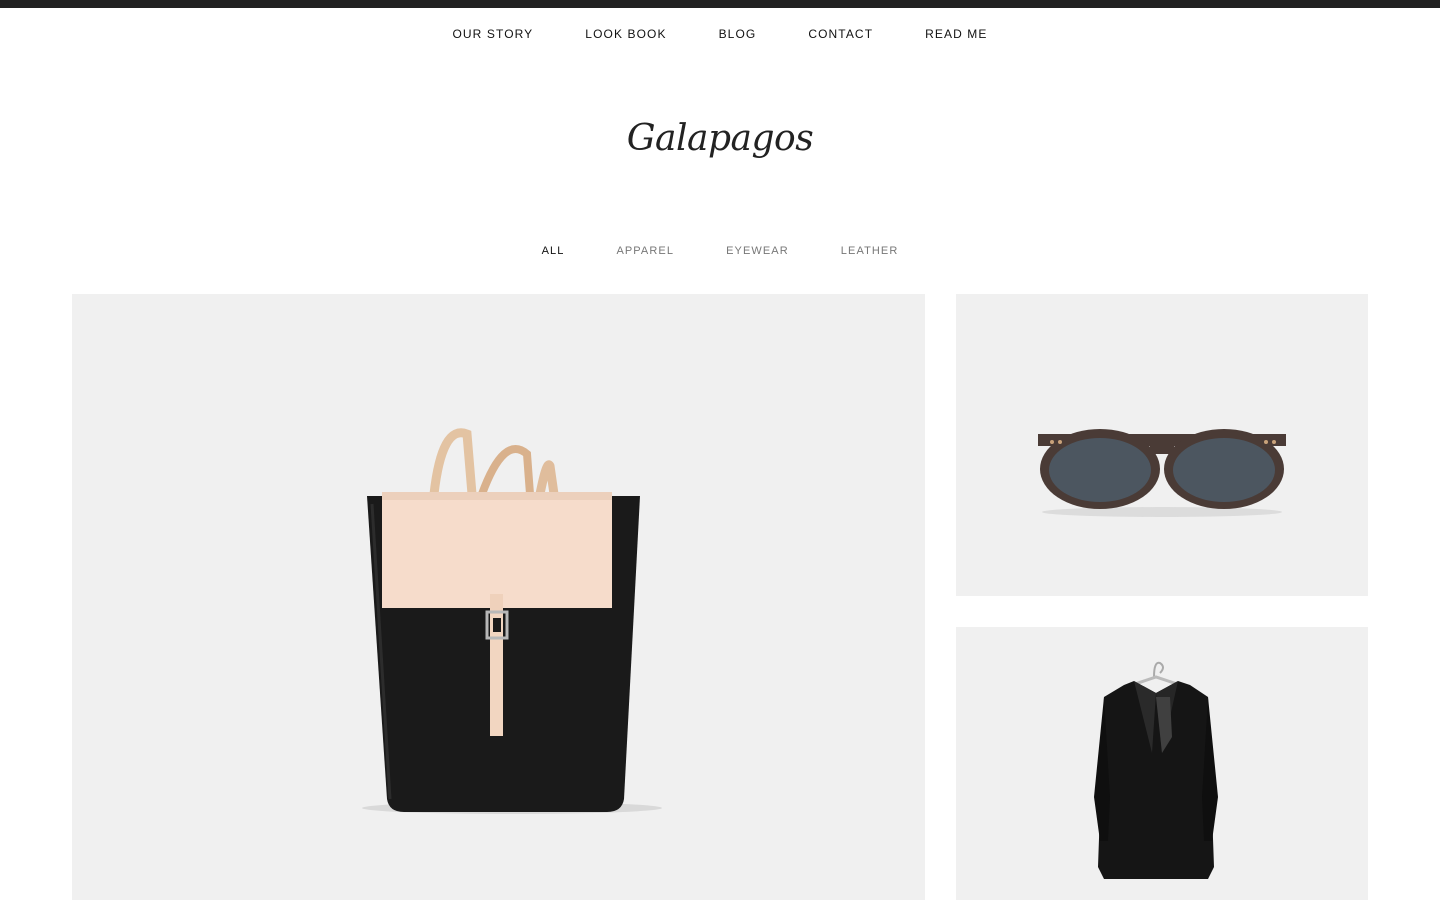 This screenshot has width=1440, height=900. What do you see at coordinates (553, 251) in the screenshot?
I see `filter-all: ALL` at bounding box center [553, 251].